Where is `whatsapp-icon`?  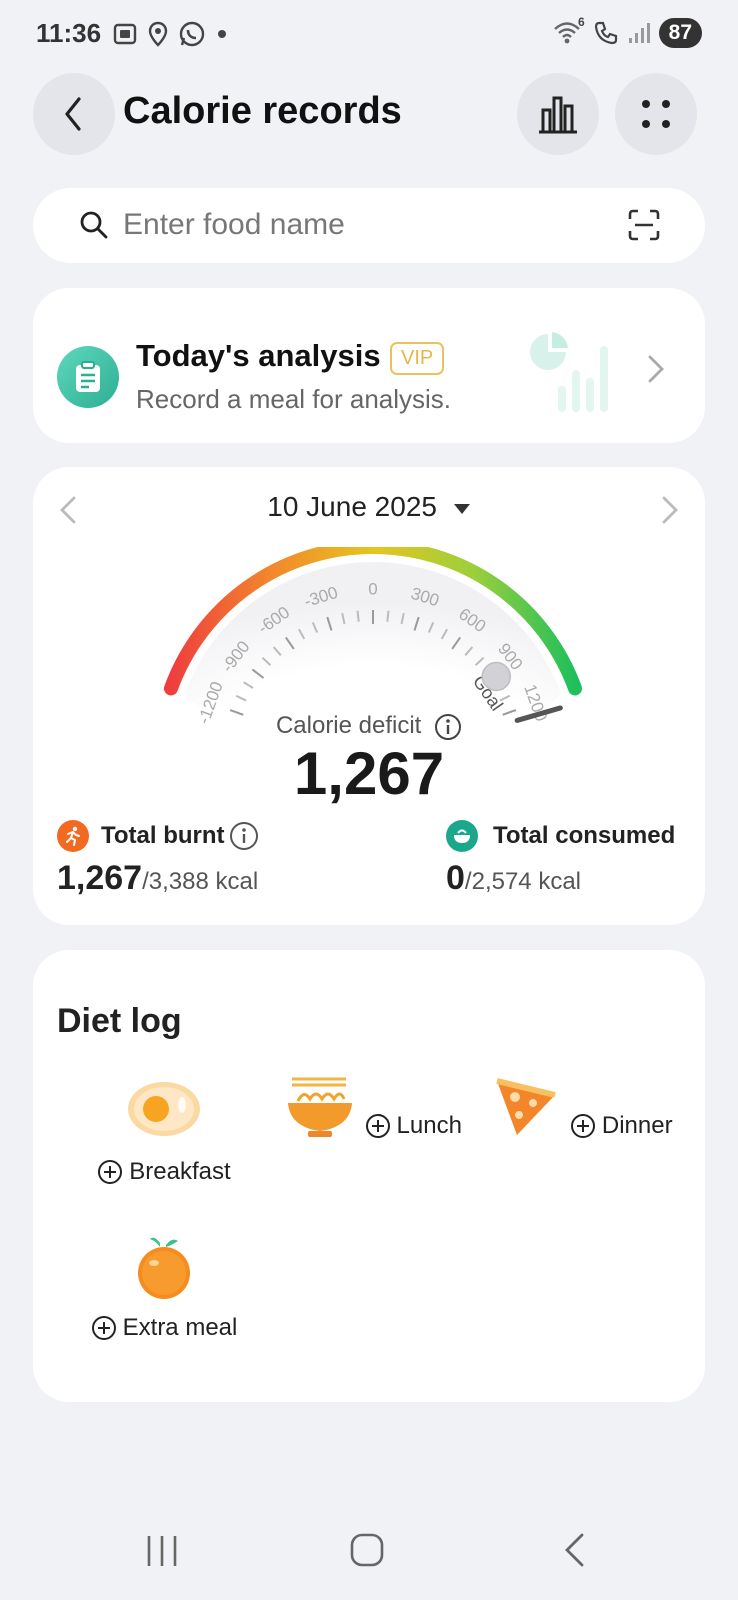
whatsapp-icon is located at coordinates (192, 34).